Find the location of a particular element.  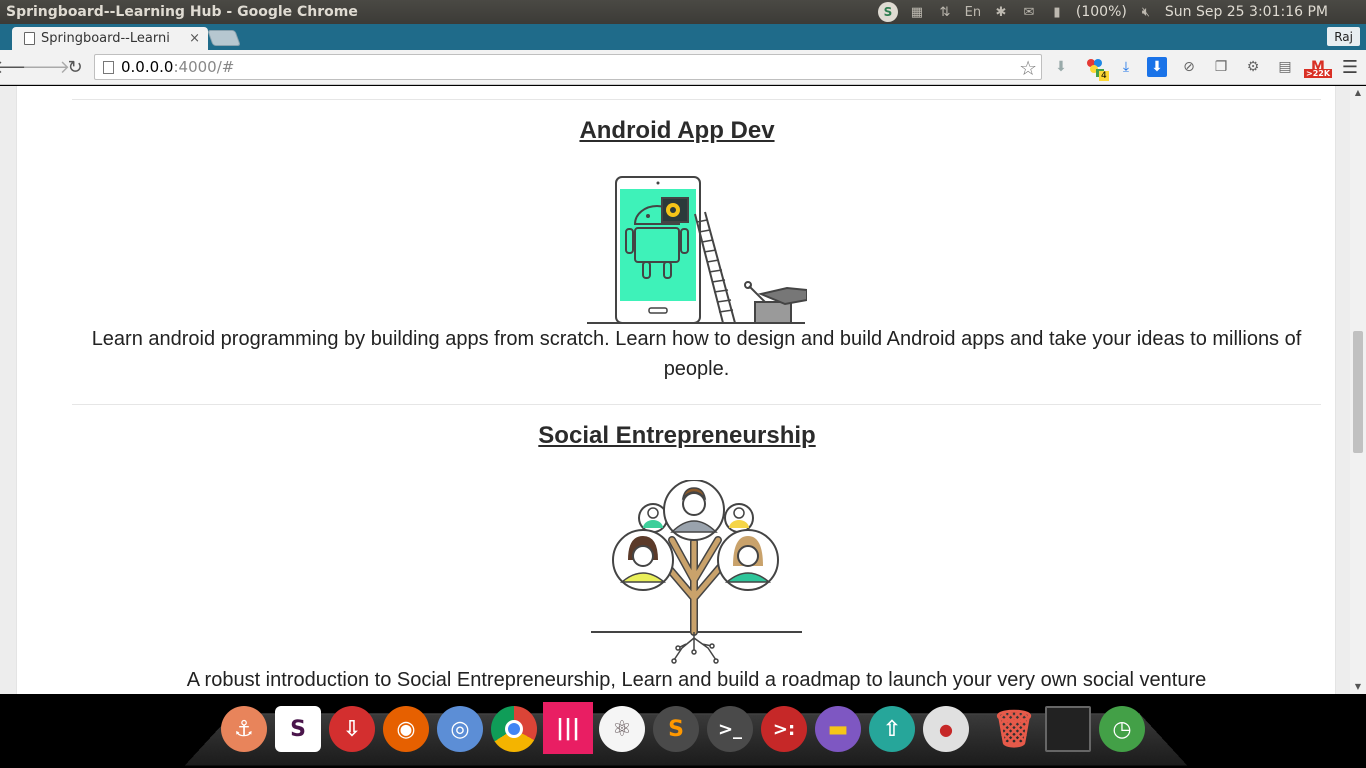

clock-icon: ◷ is located at coordinates (1122, 729).